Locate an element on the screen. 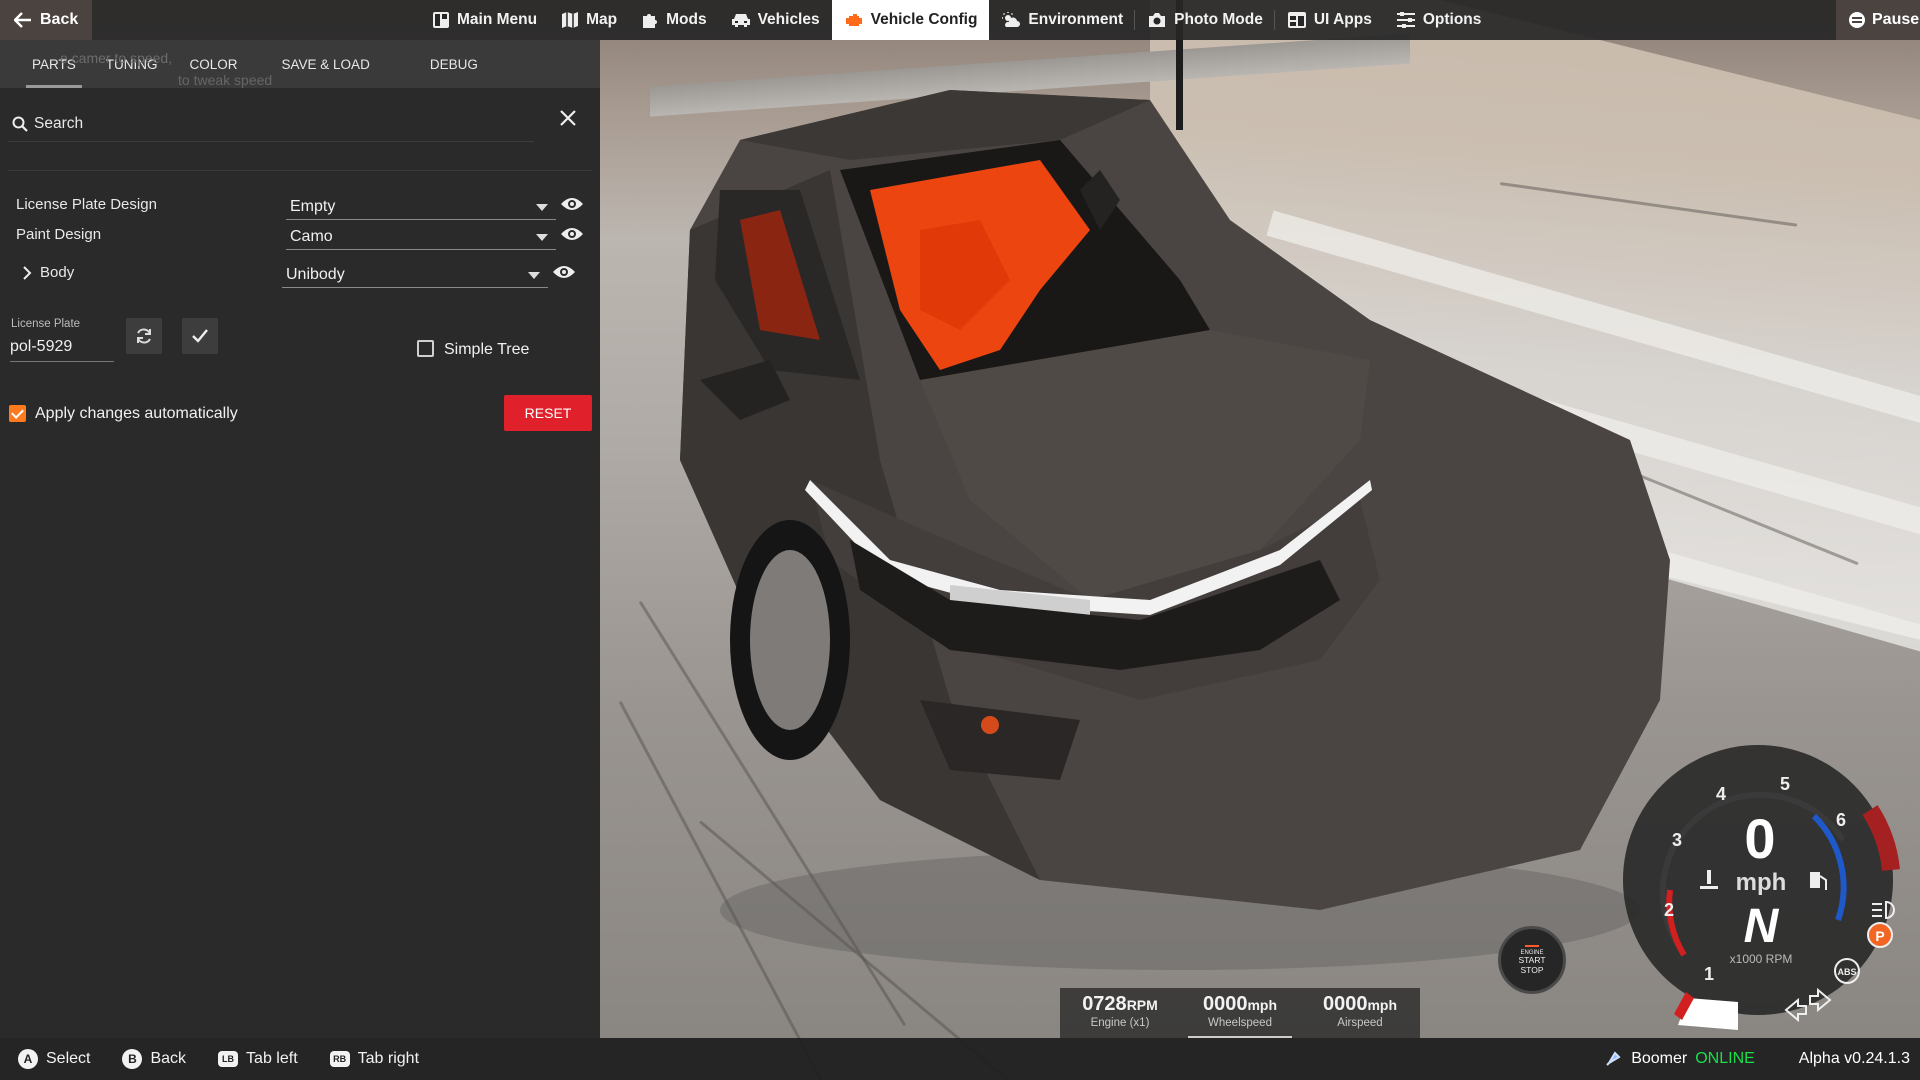 This screenshot has height=1080, width=1920. hint-tab-left: LB Tab left is located at coordinates (258, 1059).